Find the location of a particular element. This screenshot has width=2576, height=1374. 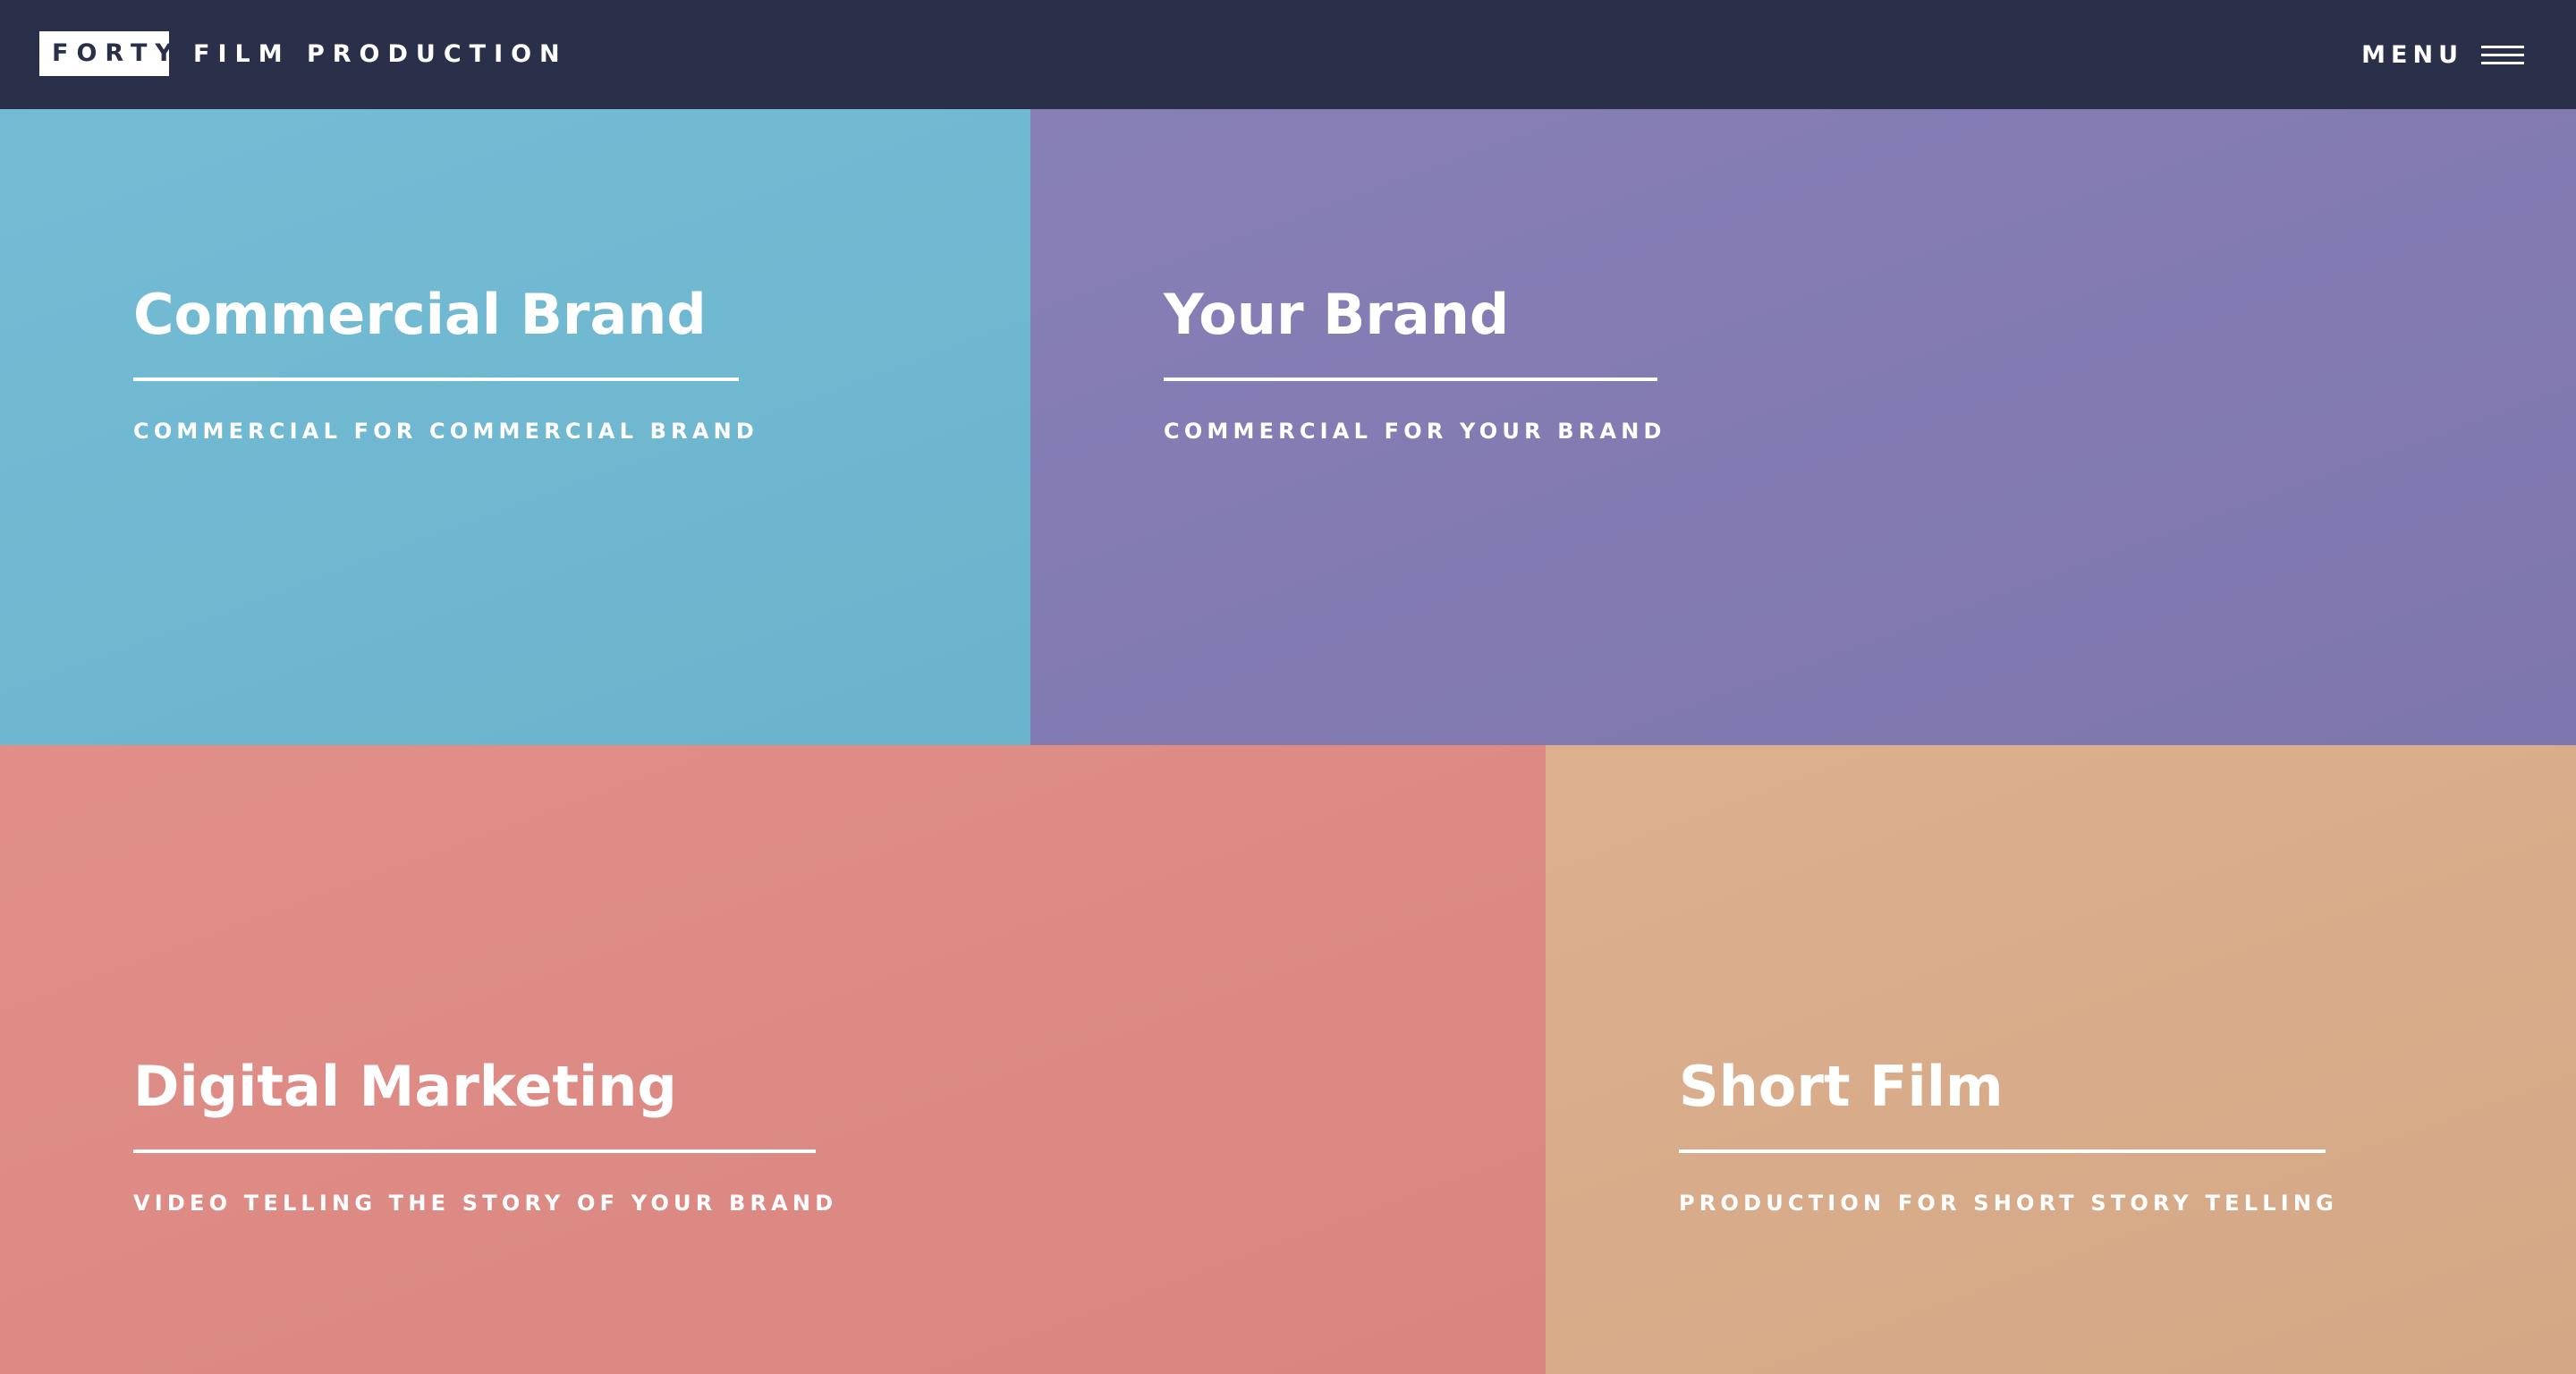

logo-link: FORTY FILM PRODUCTION is located at coordinates (303, 53).